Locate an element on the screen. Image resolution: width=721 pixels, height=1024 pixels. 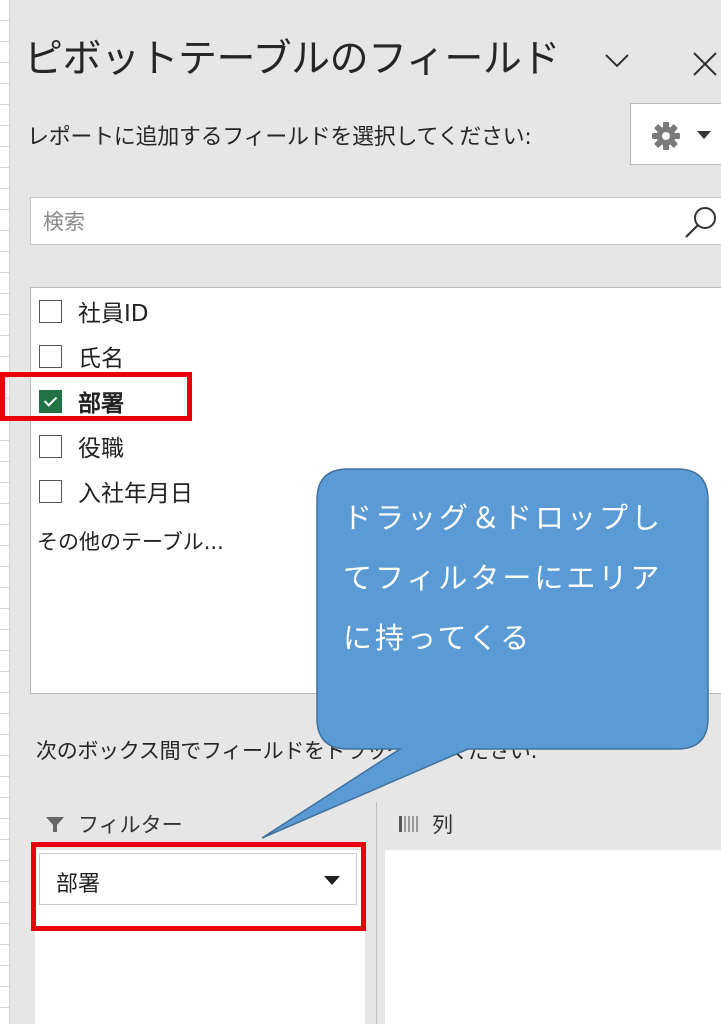
caret-down-icon is located at coordinates (704, 135).